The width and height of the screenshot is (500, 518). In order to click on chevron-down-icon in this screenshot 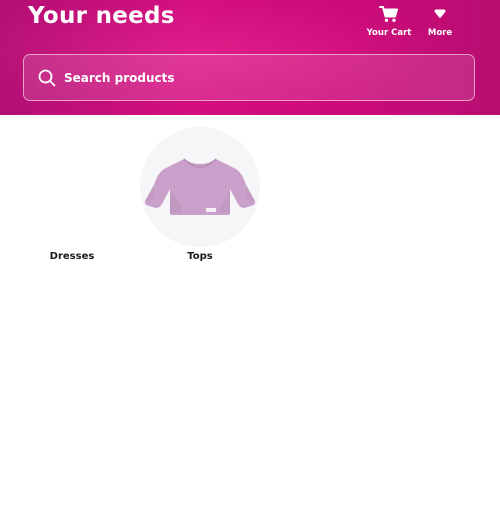, I will do `click(440, 13)`.